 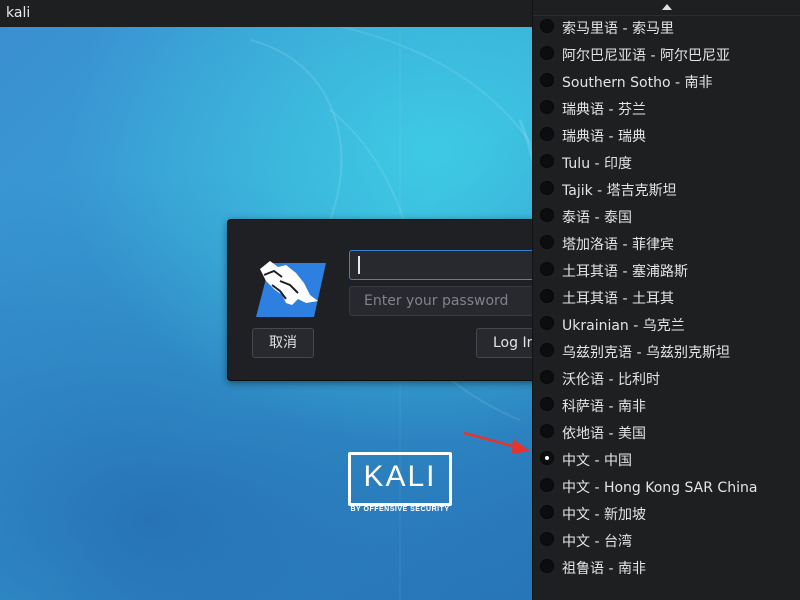 What do you see at coordinates (666, 215) in the screenshot?
I see `language-menu-item: 泰语 - 泰国` at bounding box center [666, 215].